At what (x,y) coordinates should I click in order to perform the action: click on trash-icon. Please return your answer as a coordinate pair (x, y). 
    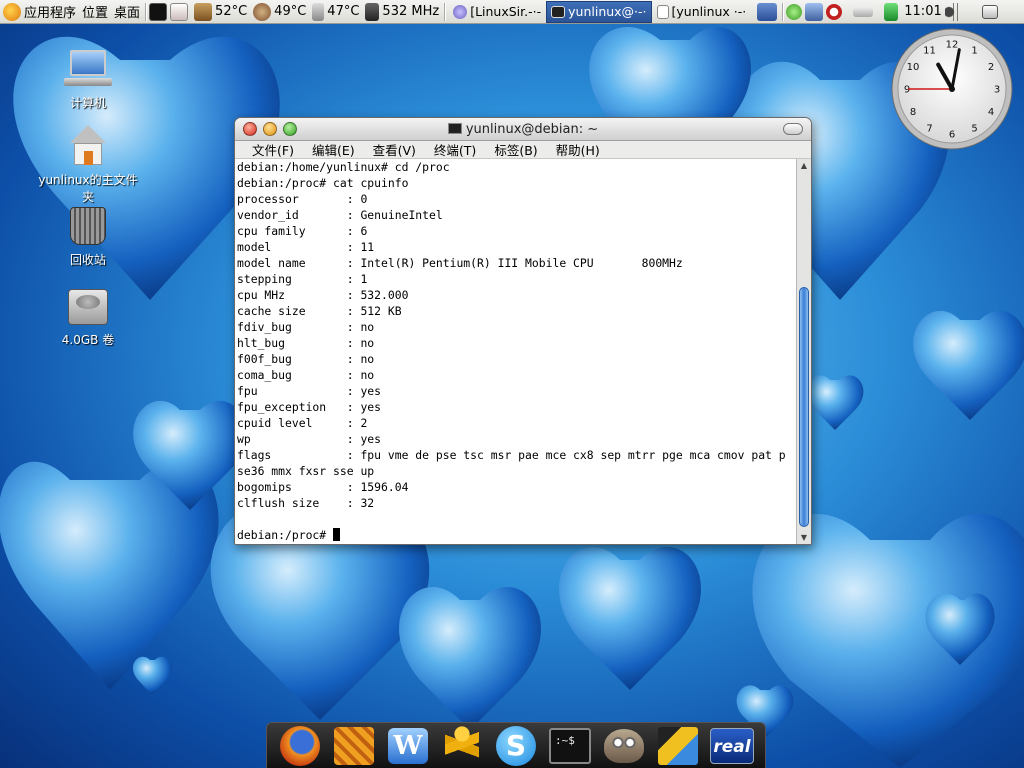
    Looking at the image, I should click on (88, 226).